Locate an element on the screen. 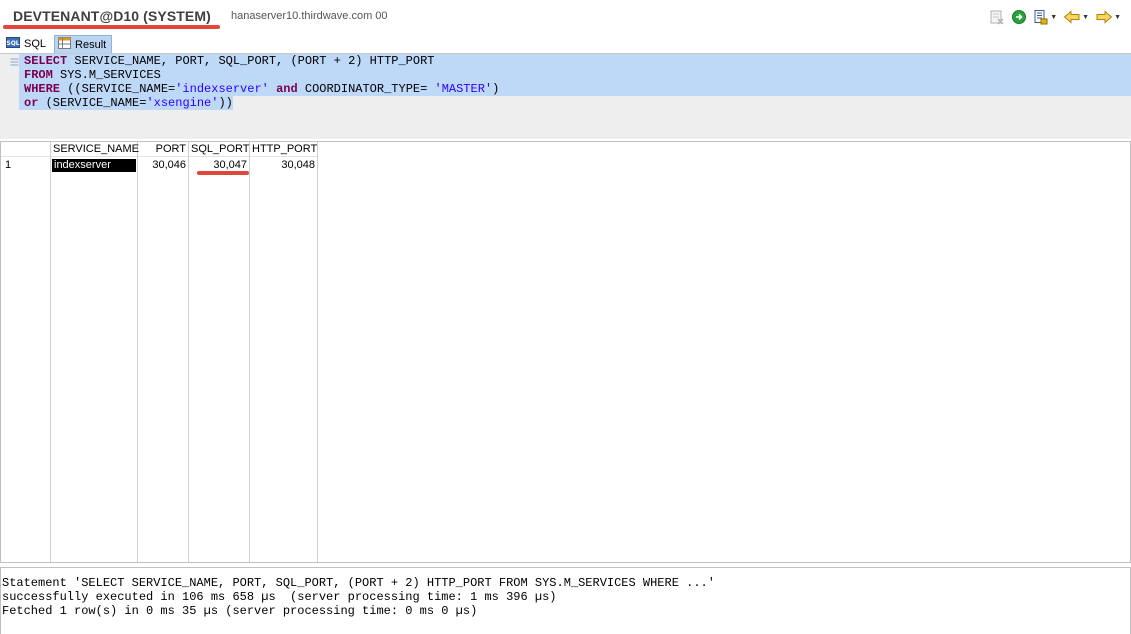 This screenshot has height=634, width=1131. explain-icon: ▼ is located at coordinates (1045, 17).